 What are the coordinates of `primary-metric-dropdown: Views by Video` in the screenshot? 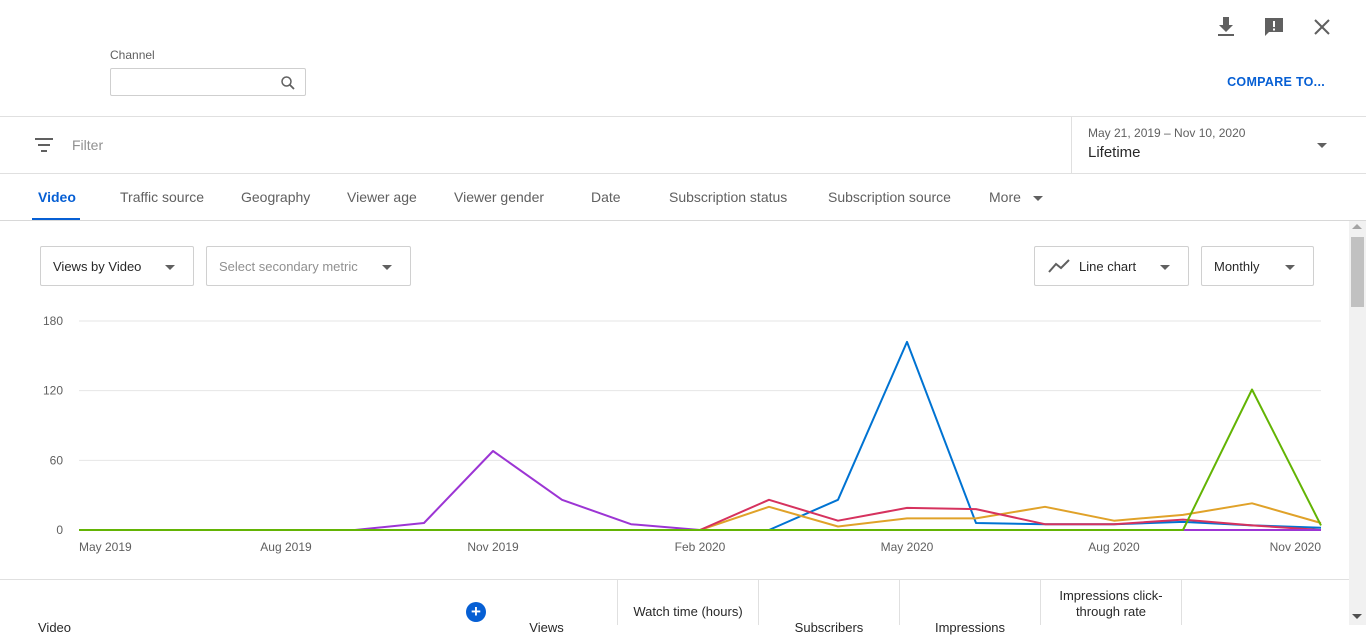 It's located at (117, 266).